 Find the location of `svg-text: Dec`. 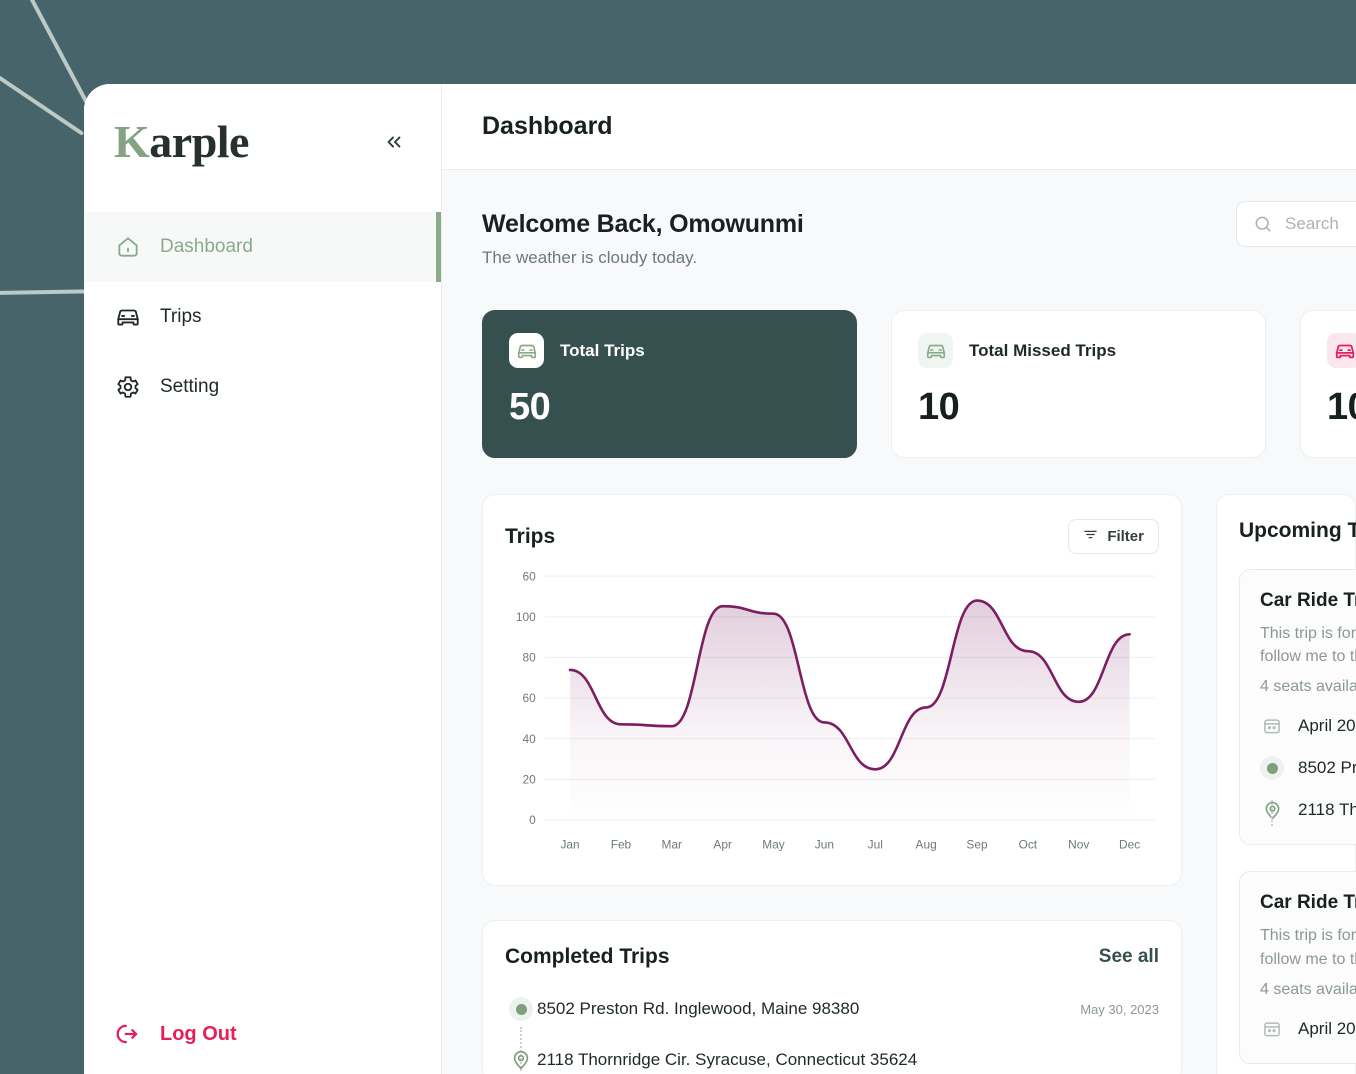

svg-text: Dec is located at coordinates (1129, 844).